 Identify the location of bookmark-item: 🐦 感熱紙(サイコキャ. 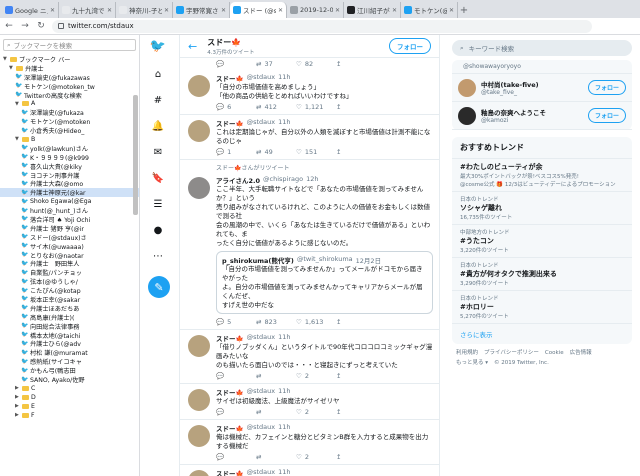
(69, 361).